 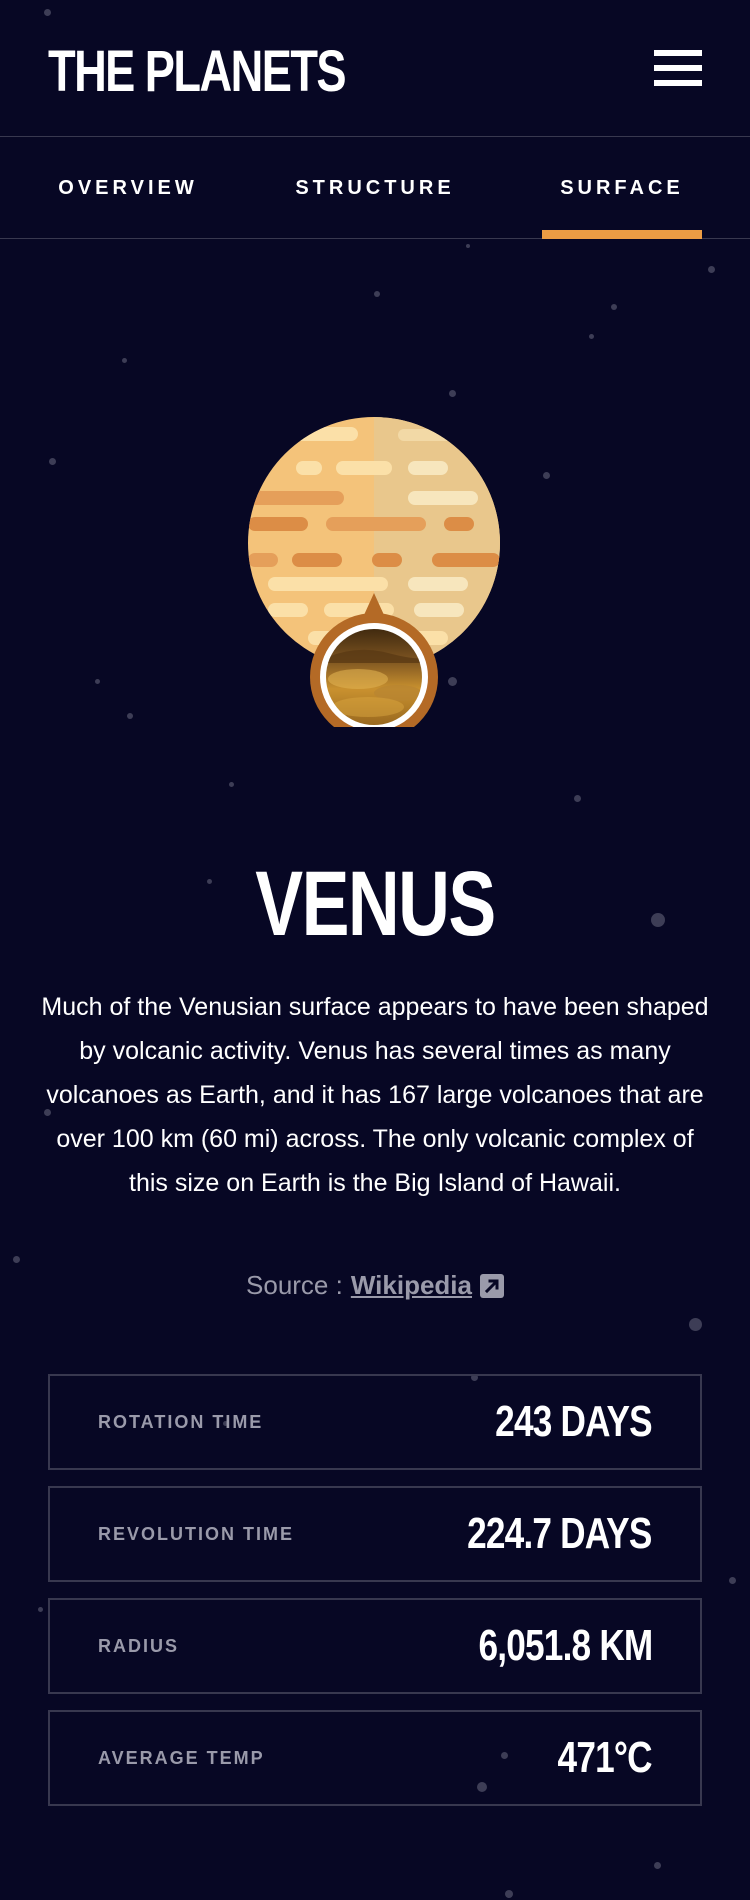 I want to click on venus-planet-graphic, so click(x=374, y=579).